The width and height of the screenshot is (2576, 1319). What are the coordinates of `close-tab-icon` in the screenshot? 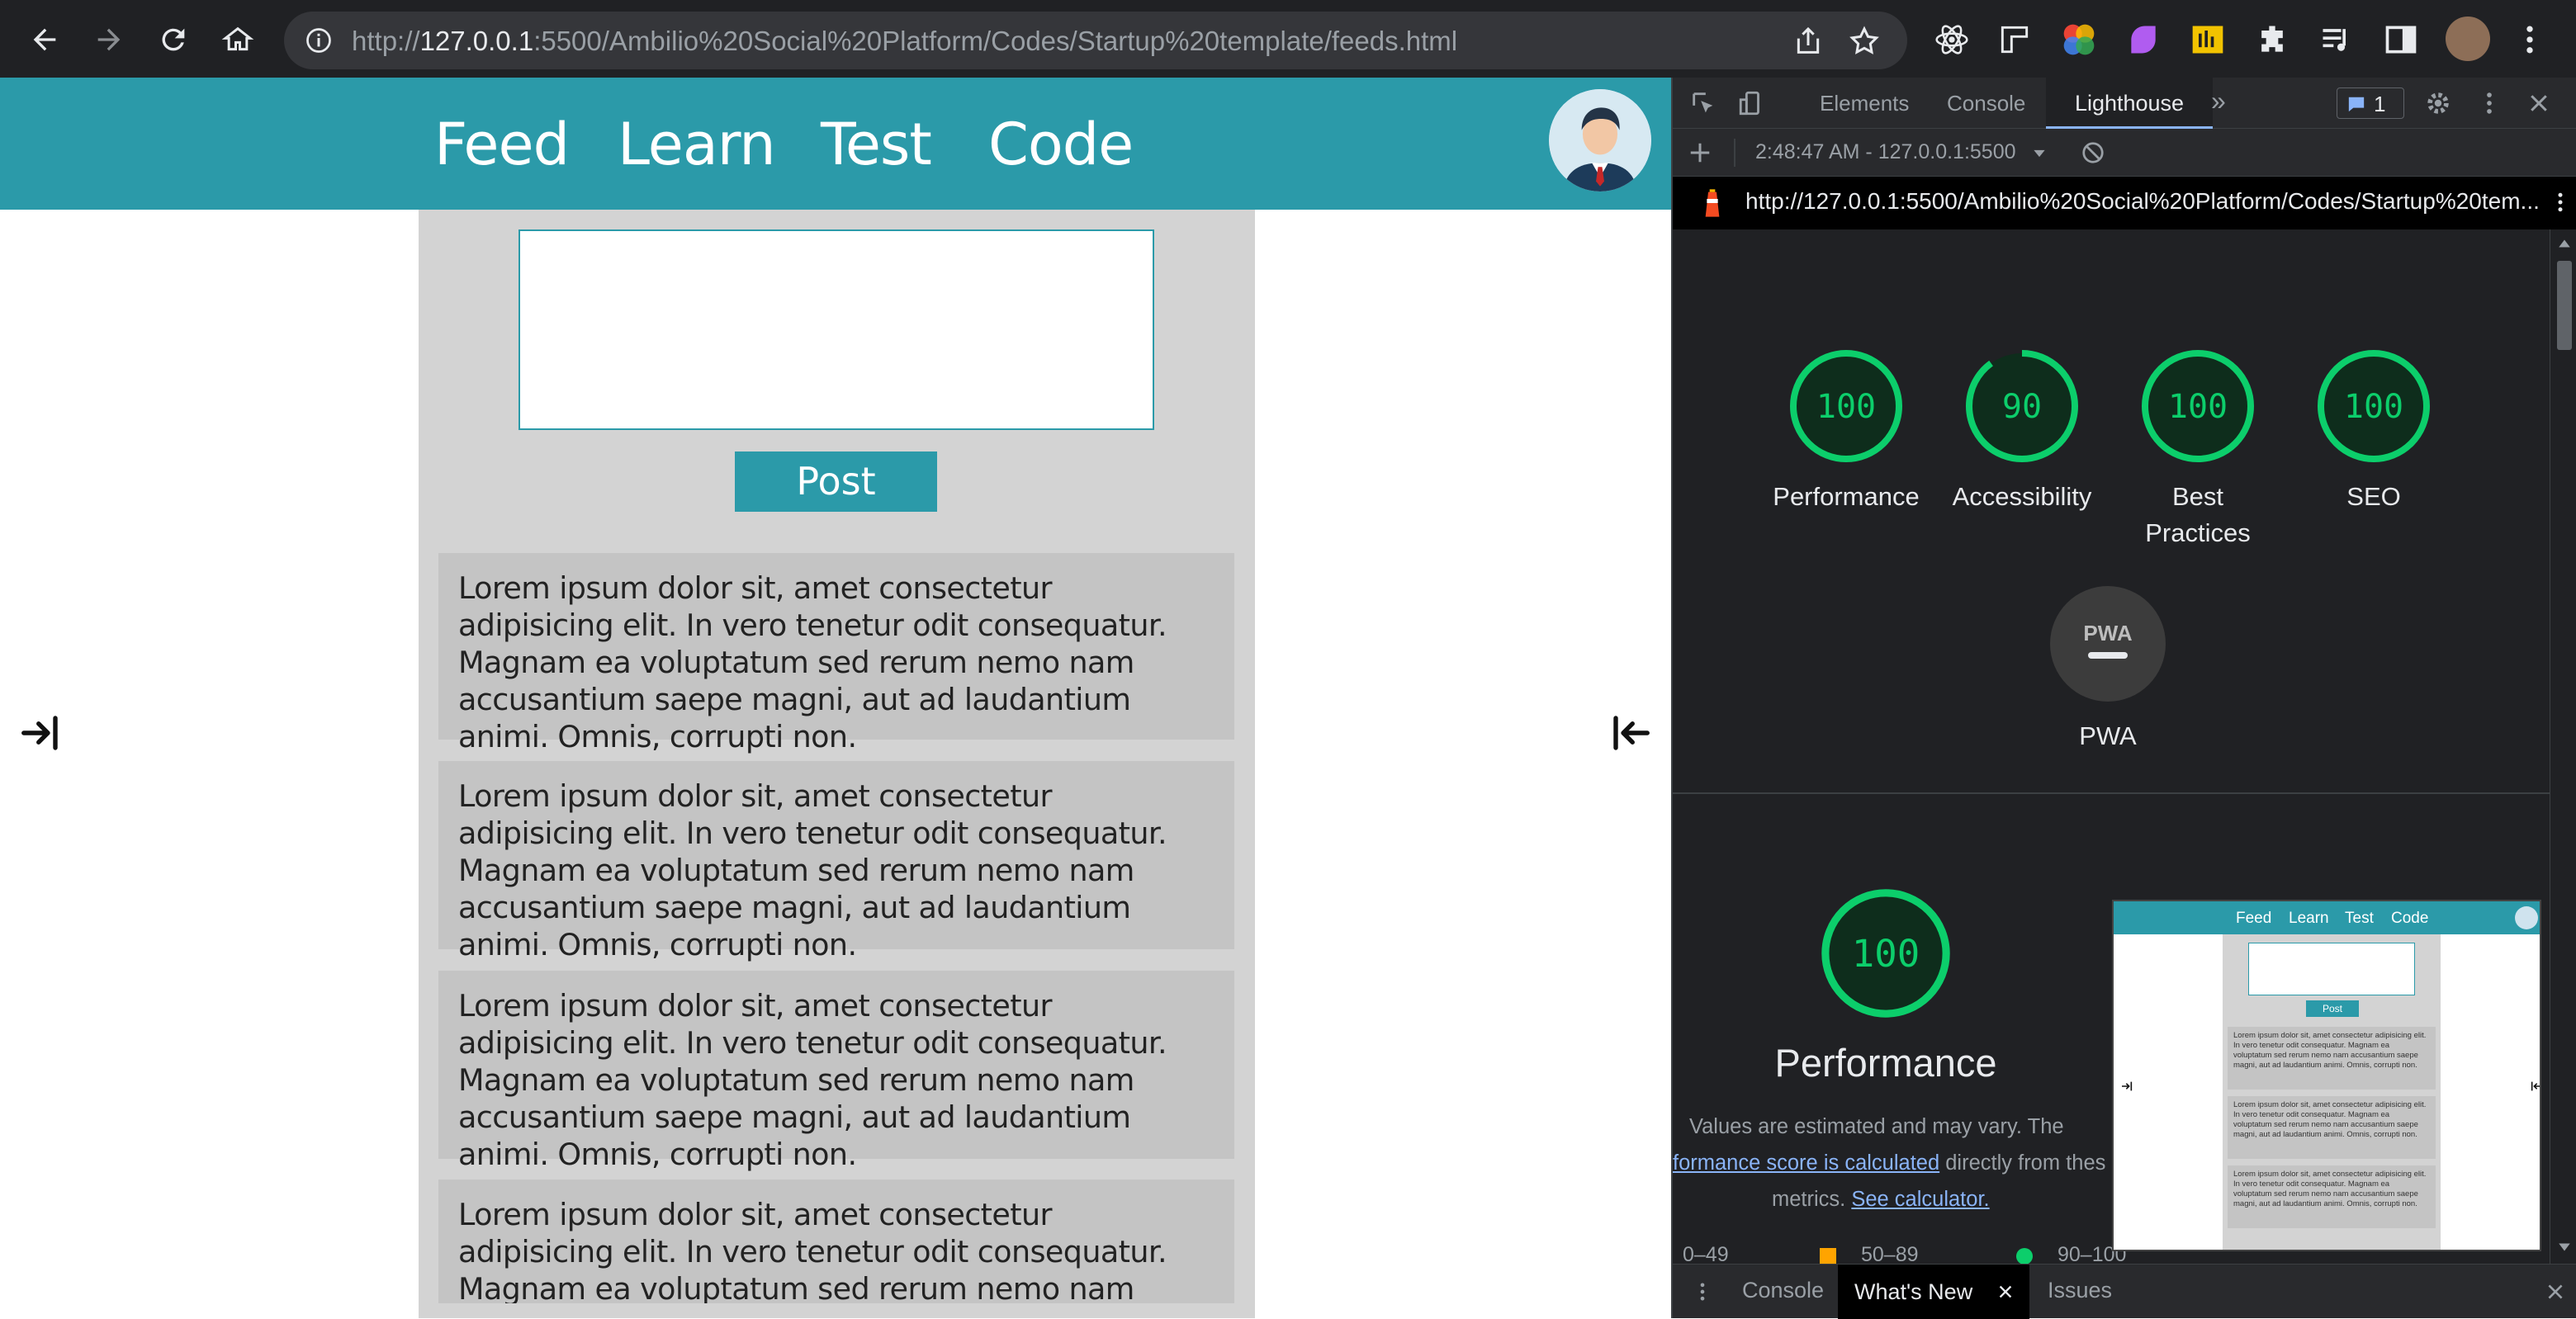 It's located at (2005, 1292).